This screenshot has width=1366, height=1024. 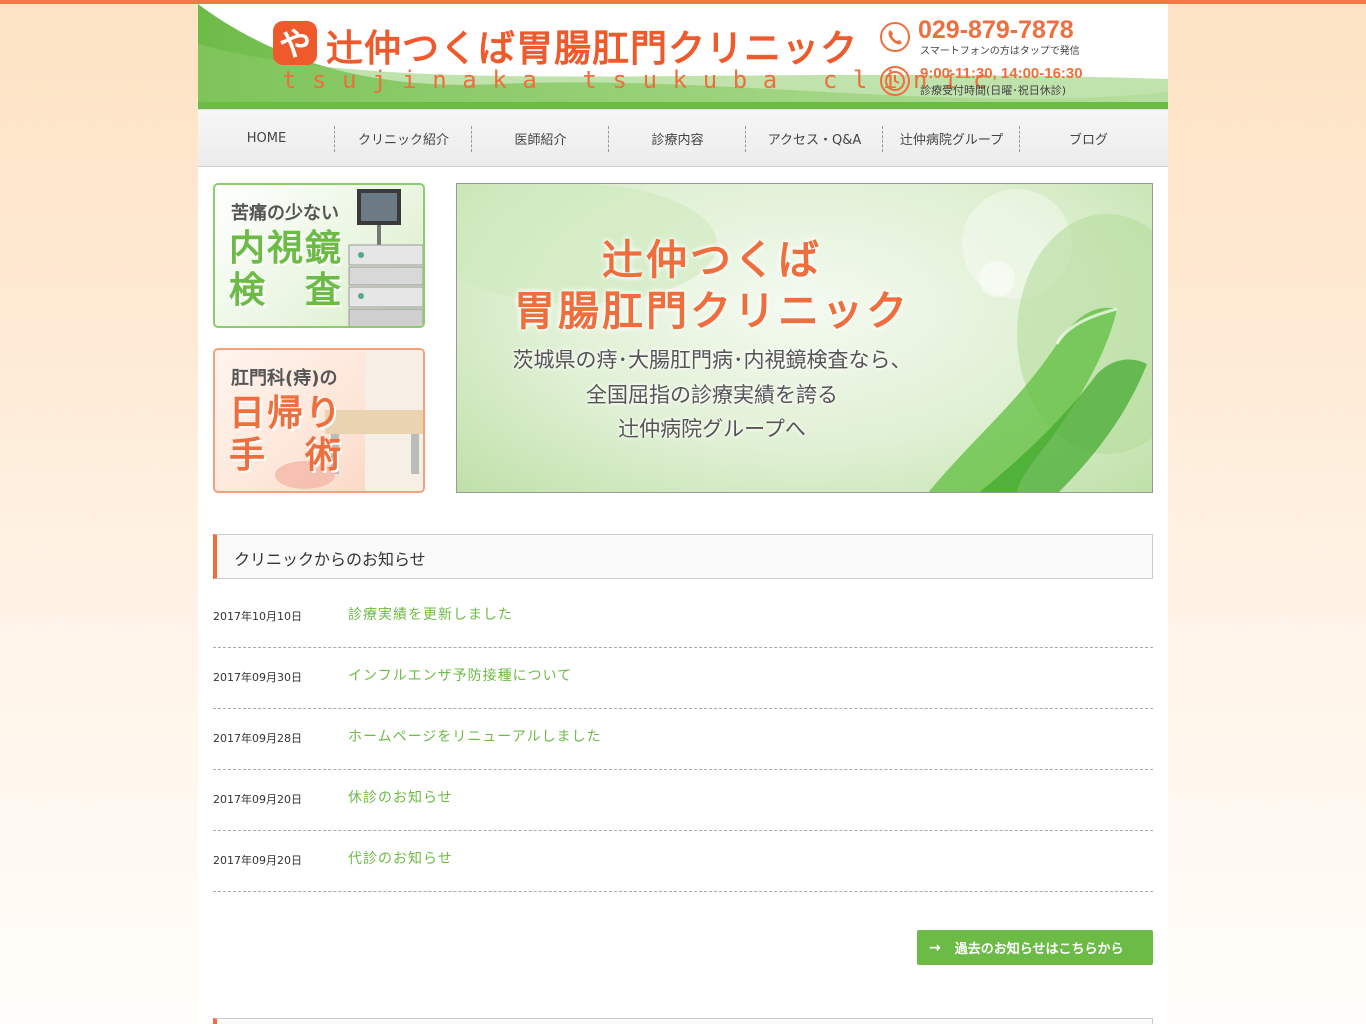 I want to click on news-item: 2017年09月20日 休診のお知らせ, so click(x=683, y=800).